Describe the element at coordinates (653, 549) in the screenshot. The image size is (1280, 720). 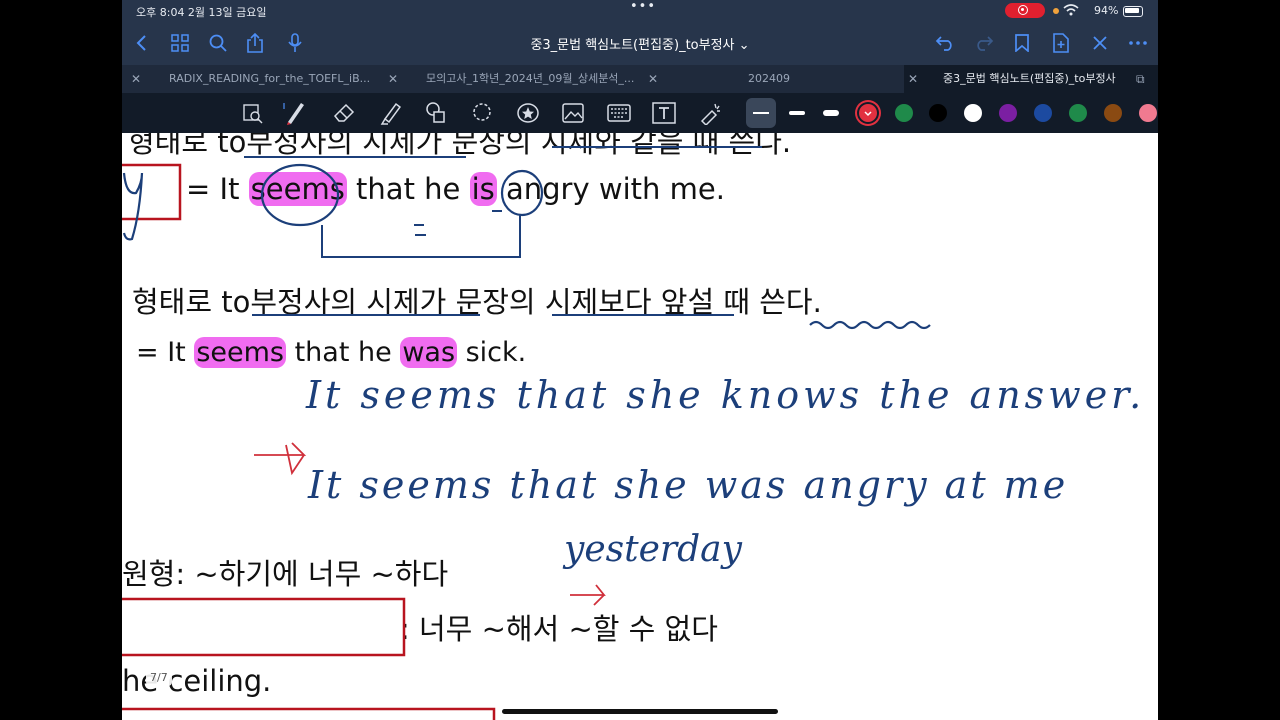
I see `handwritten-note-3: yesterday` at that location.